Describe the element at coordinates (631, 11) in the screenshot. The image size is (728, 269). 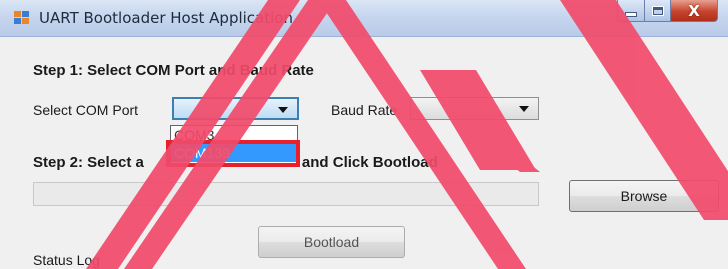
I see `minimize-button` at that location.